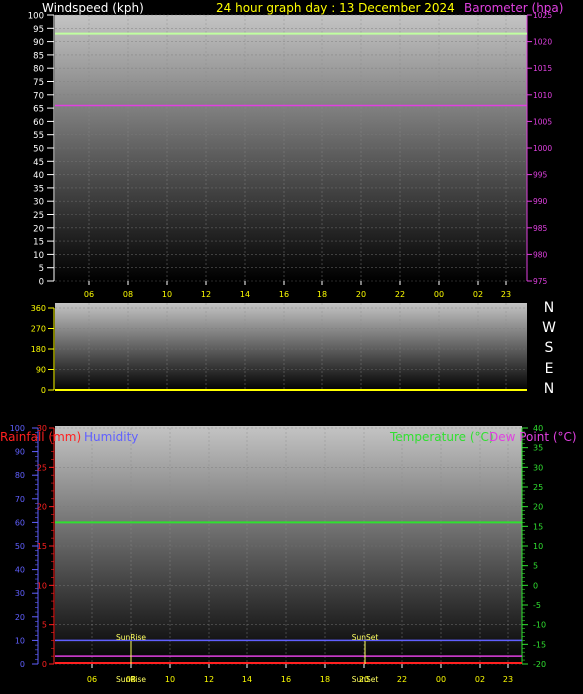 The image size is (583, 694). I want to click on graph-title: 24 hour graph day : 13 December 2024, so click(335, 8).